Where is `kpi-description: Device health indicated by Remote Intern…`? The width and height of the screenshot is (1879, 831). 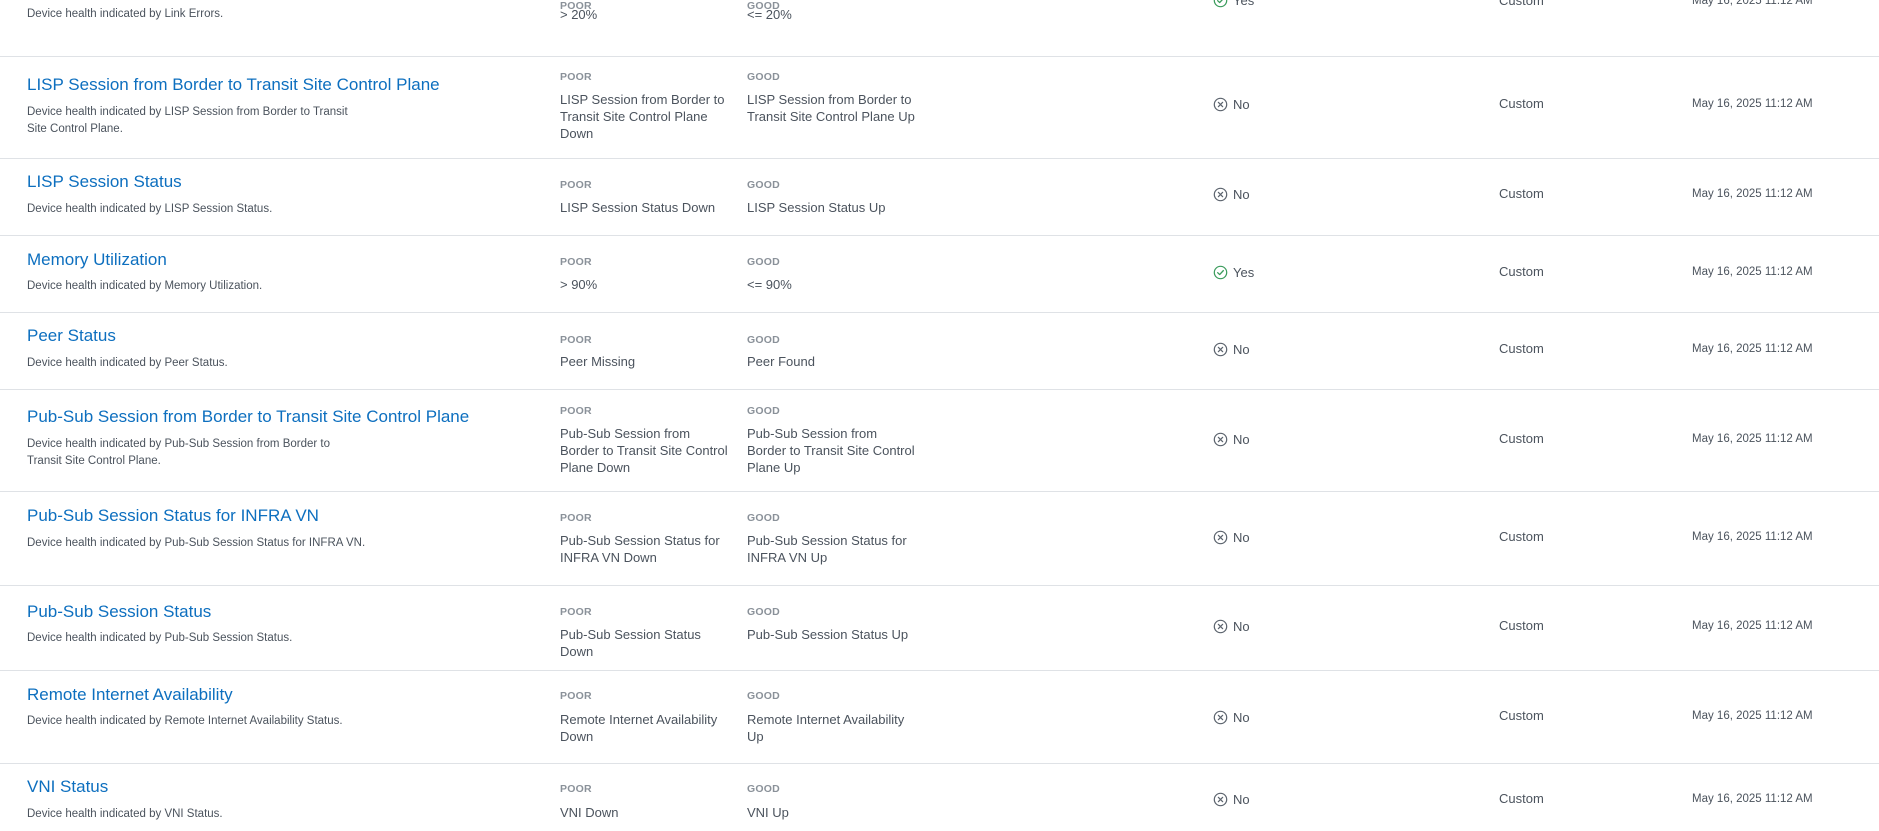
kpi-description: Device health indicated by Remote Intern… is located at coordinates (185, 721).